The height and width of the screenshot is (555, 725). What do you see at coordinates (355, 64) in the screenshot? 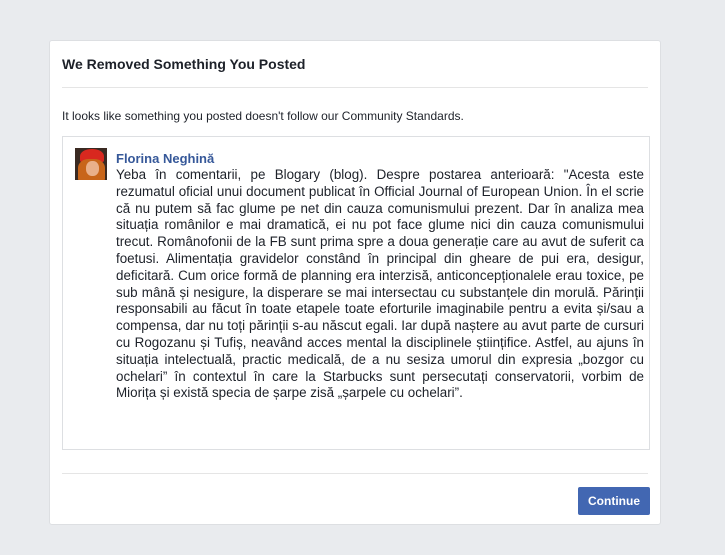
I see `dialog-header: We Removed Something You Posted` at bounding box center [355, 64].